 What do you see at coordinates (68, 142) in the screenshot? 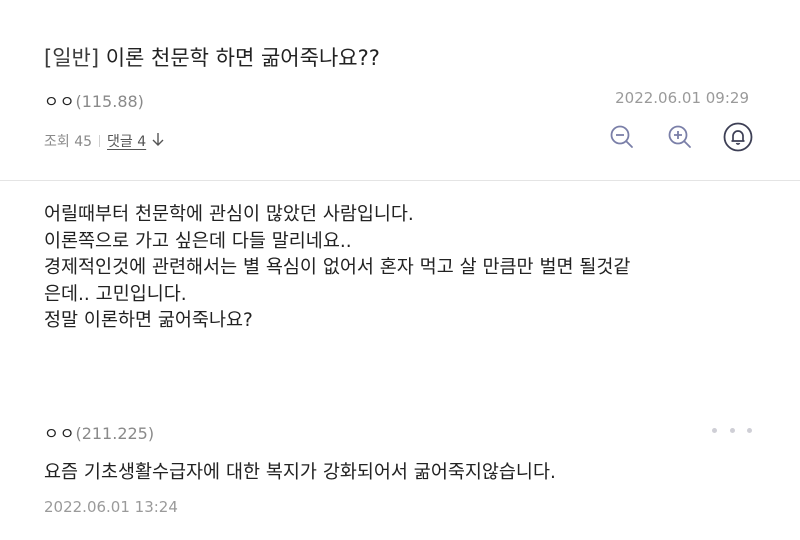
I see `view-count: 조회 45` at bounding box center [68, 142].